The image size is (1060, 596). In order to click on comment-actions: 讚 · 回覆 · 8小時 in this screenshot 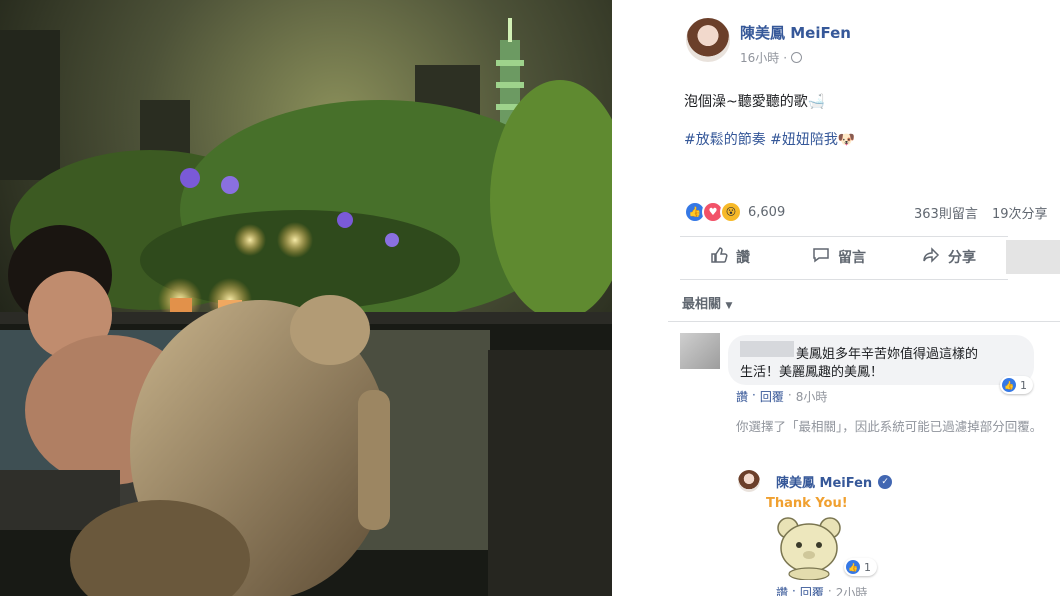, I will do `click(781, 396)`.